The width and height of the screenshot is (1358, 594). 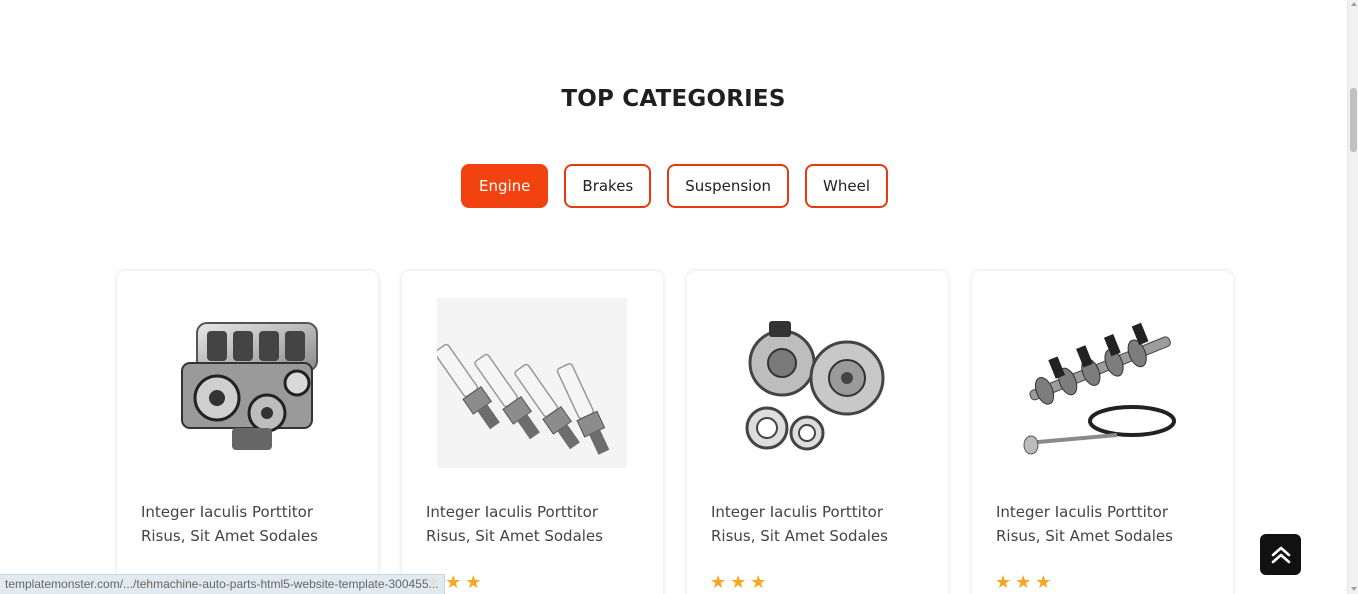 What do you see at coordinates (247, 383) in the screenshot?
I see `engine-image` at bounding box center [247, 383].